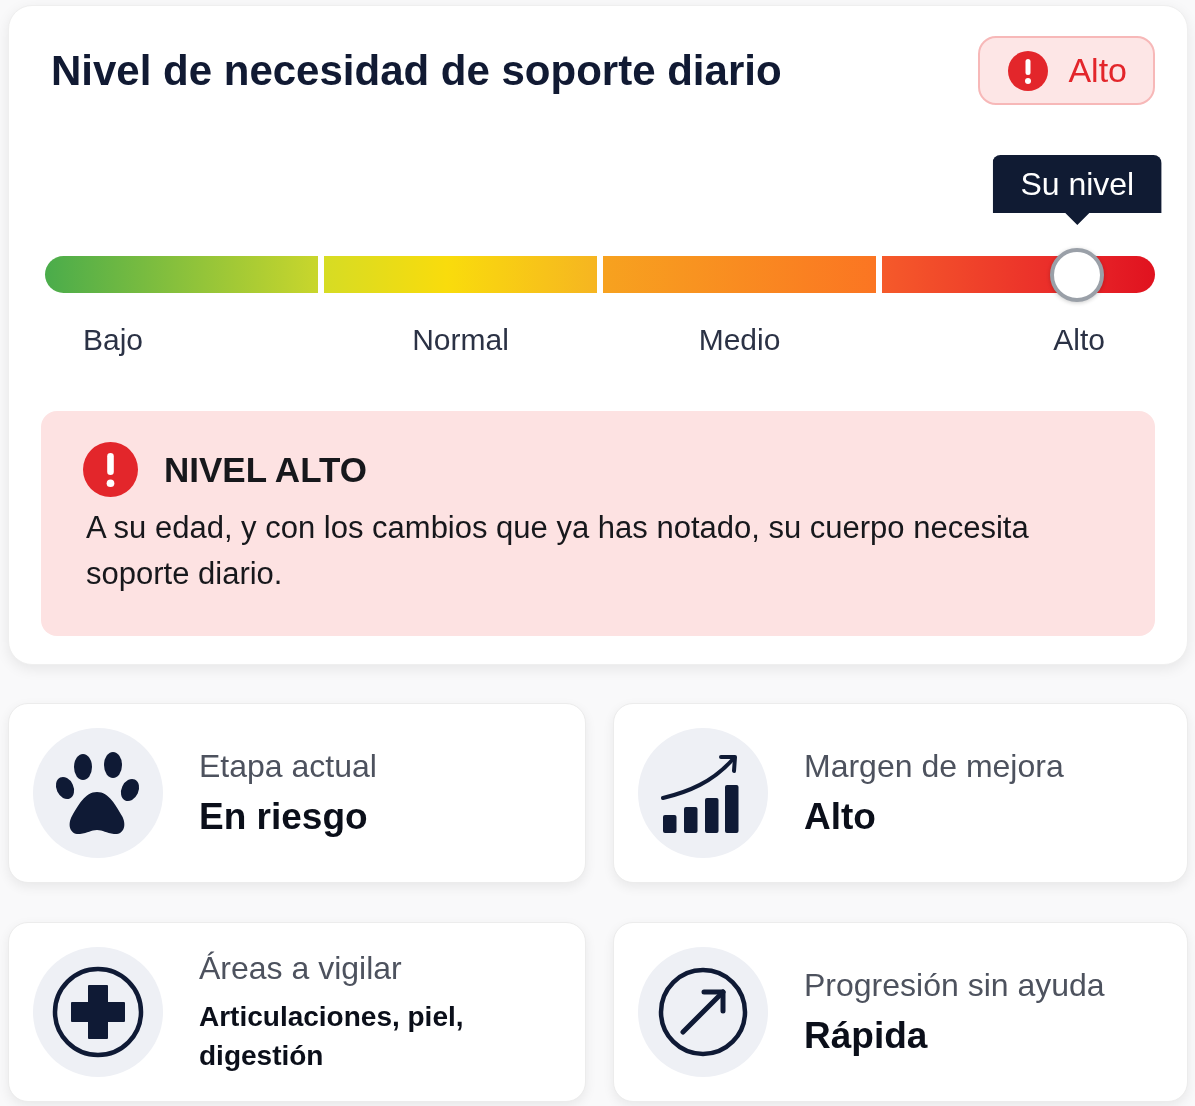 Image resolution: width=1195 pixels, height=1106 pixels. Describe the element at coordinates (558, 551) in the screenshot. I see `alert-message: A su edad, y con los cambios que ya has notado, su cuerpo necesita soporte diario.` at that location.